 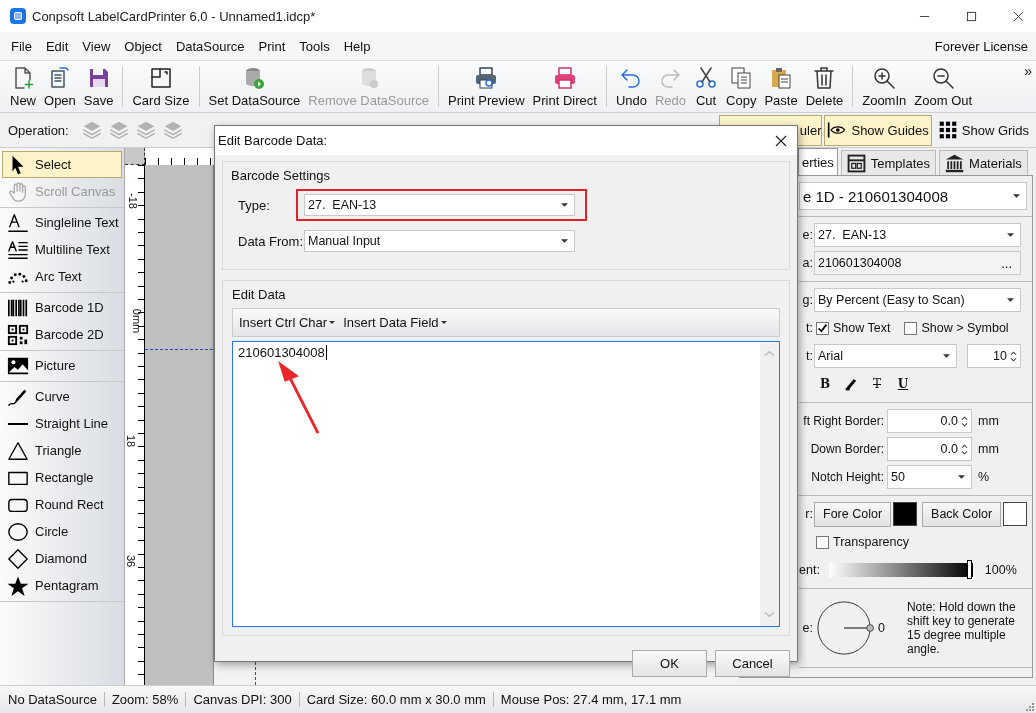 I want to click on field-label: g:, so click(x=807, y=300).